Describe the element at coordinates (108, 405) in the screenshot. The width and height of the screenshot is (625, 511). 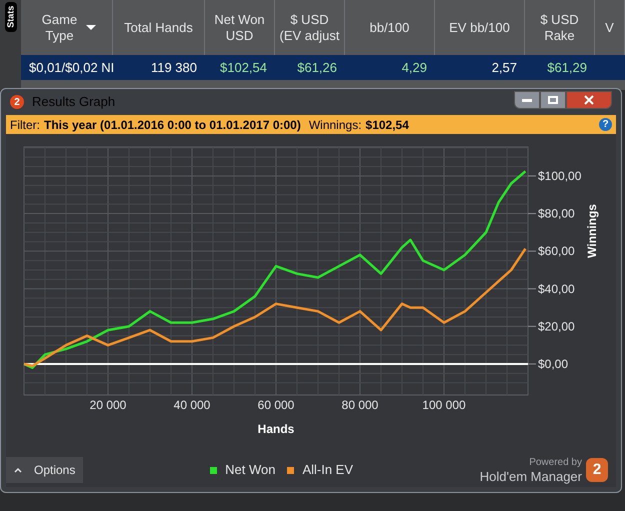
I see `x-tick-label: 20 000` at that location.